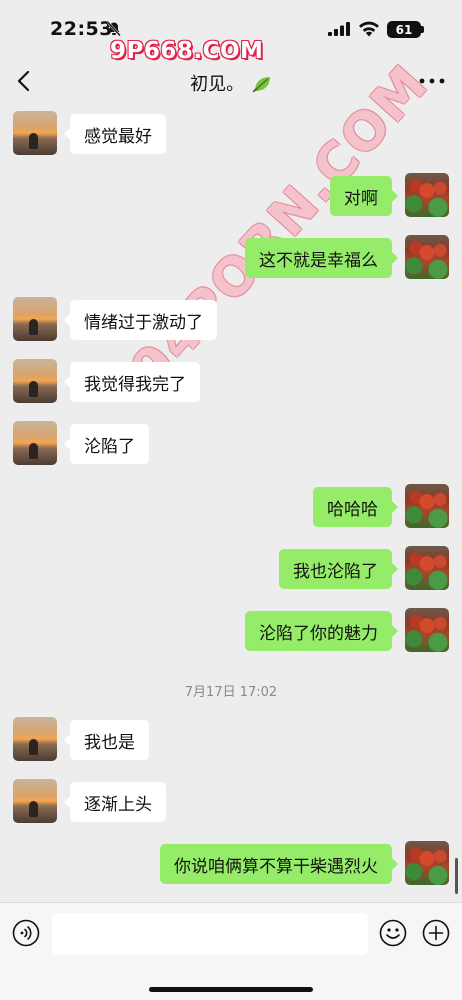 The width and height of the screenshot is (462, 1000). Describe the element at coordinates (231, 569) in the screenshot. I see `message-row: 我也沦陷了` at that location.